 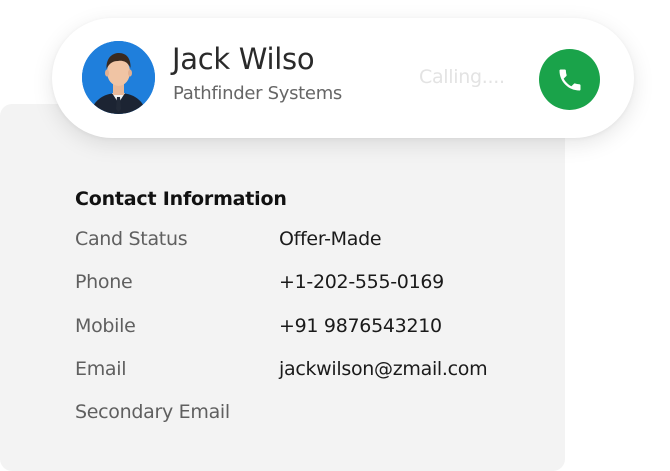 I want to click on field-label: Email, so click(x=101, y=369).